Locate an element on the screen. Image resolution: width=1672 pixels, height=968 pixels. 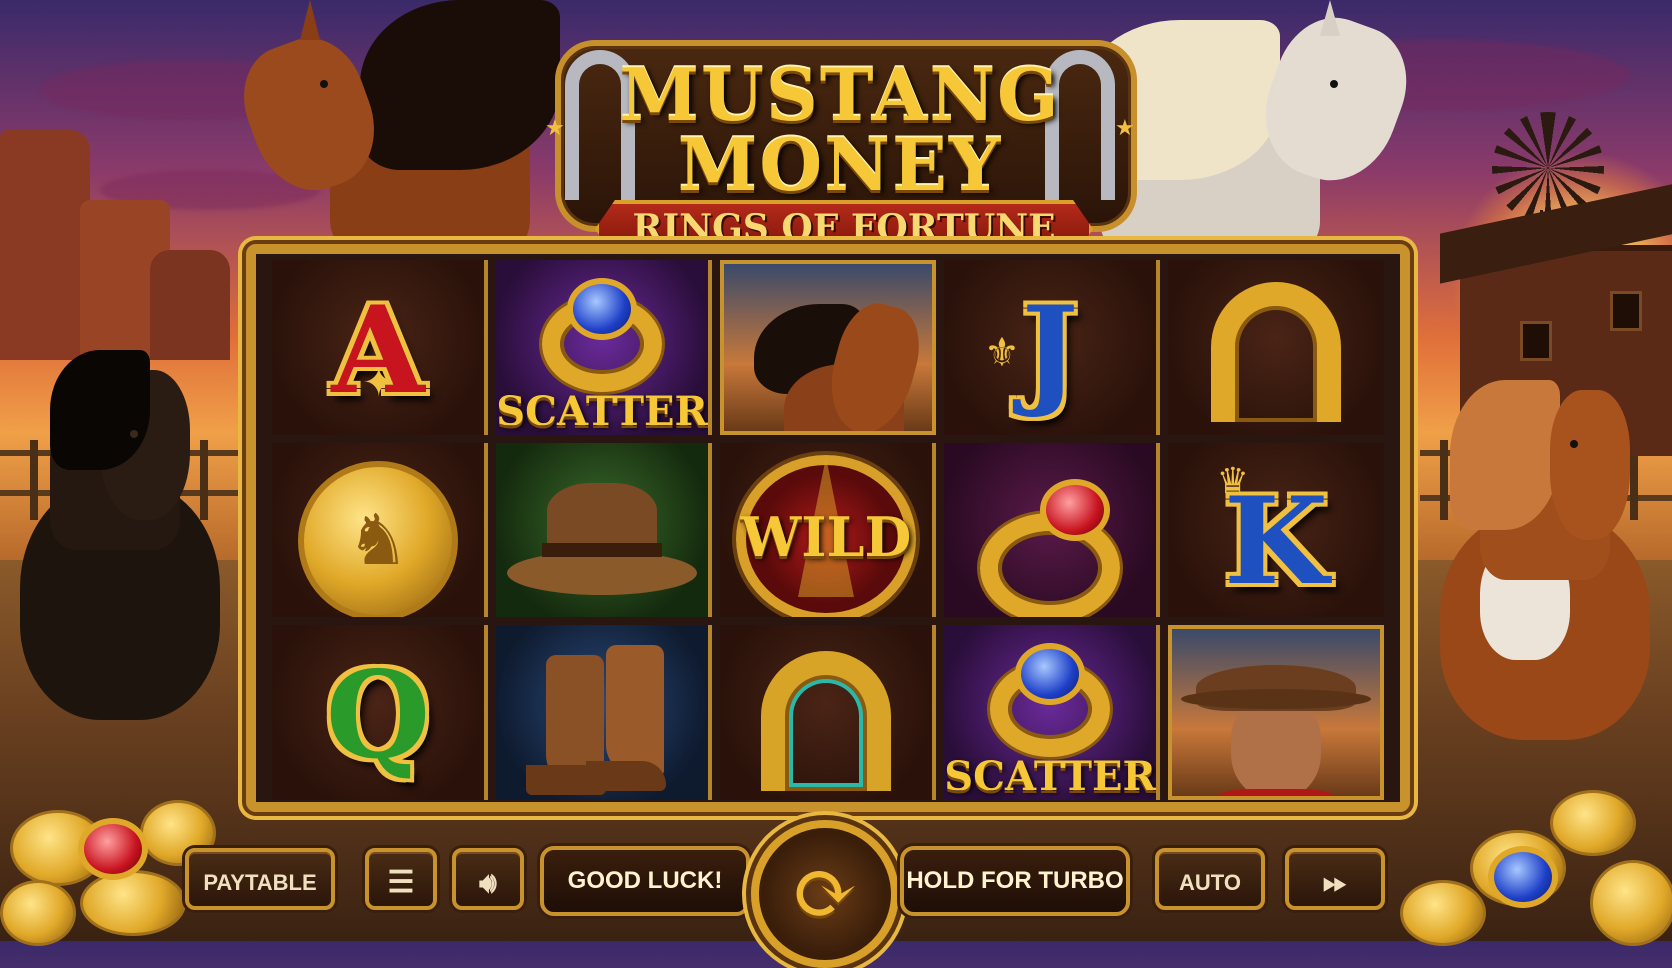
sound-button: 🔊︎ is located at coordinates (488, 879).